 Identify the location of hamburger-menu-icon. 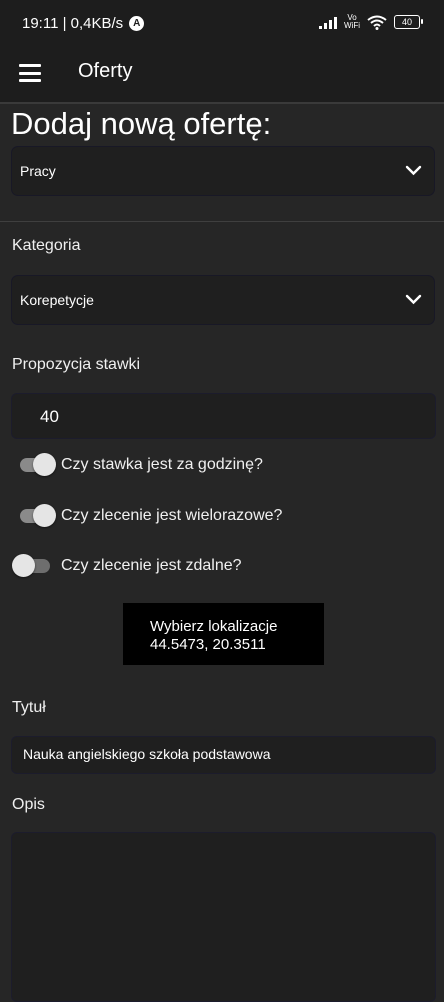
(30, 73).